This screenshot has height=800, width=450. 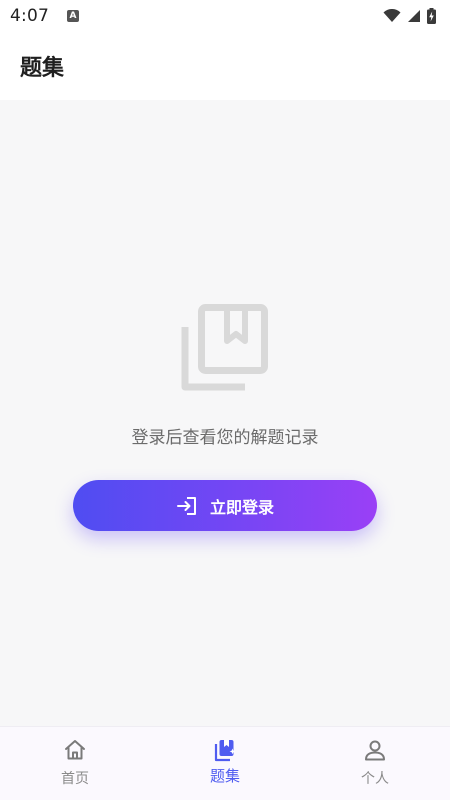 I want to click on nav-item-home: 首页, so click(x=75, y=763).